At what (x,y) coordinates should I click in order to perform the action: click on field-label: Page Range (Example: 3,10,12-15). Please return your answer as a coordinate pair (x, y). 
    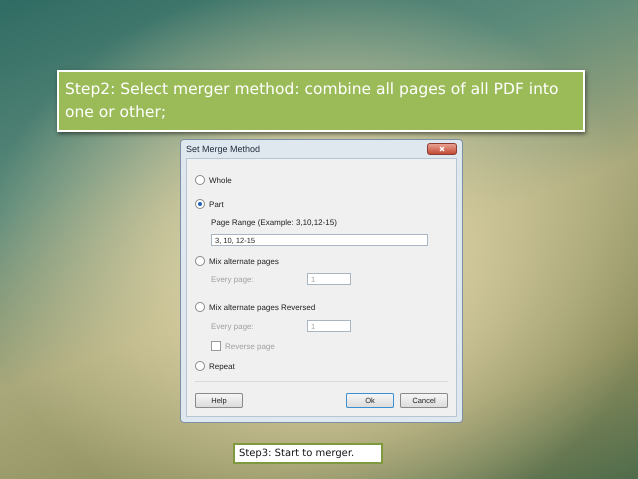
    Looking at the image, I should click on (274, 222).